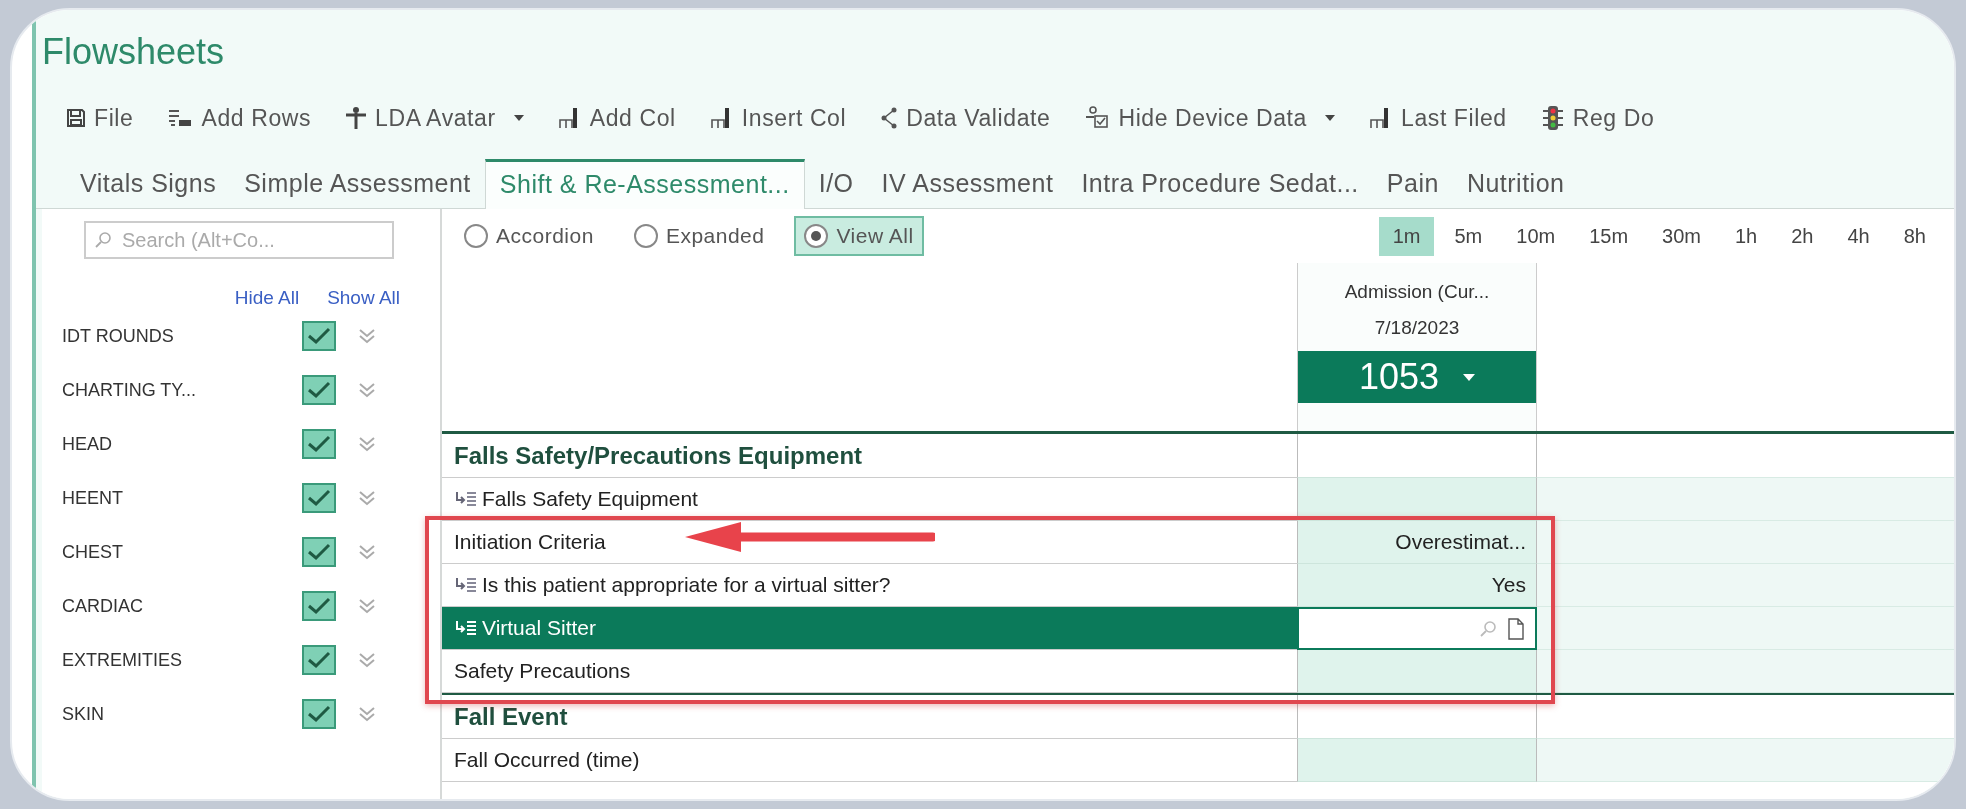  What do you see at coordinates (1536, 236) in the screenshot?
I see `interval-button: 10m` at bounding box center [1536, 236].